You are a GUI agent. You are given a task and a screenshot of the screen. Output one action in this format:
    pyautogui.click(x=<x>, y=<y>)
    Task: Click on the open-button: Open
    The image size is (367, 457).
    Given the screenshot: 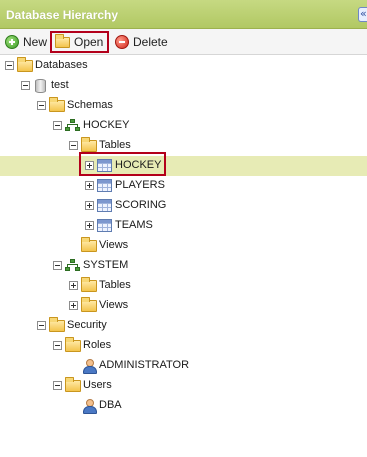 What is the action you would take?
    pyautogui.click(x=79, y=42)
    